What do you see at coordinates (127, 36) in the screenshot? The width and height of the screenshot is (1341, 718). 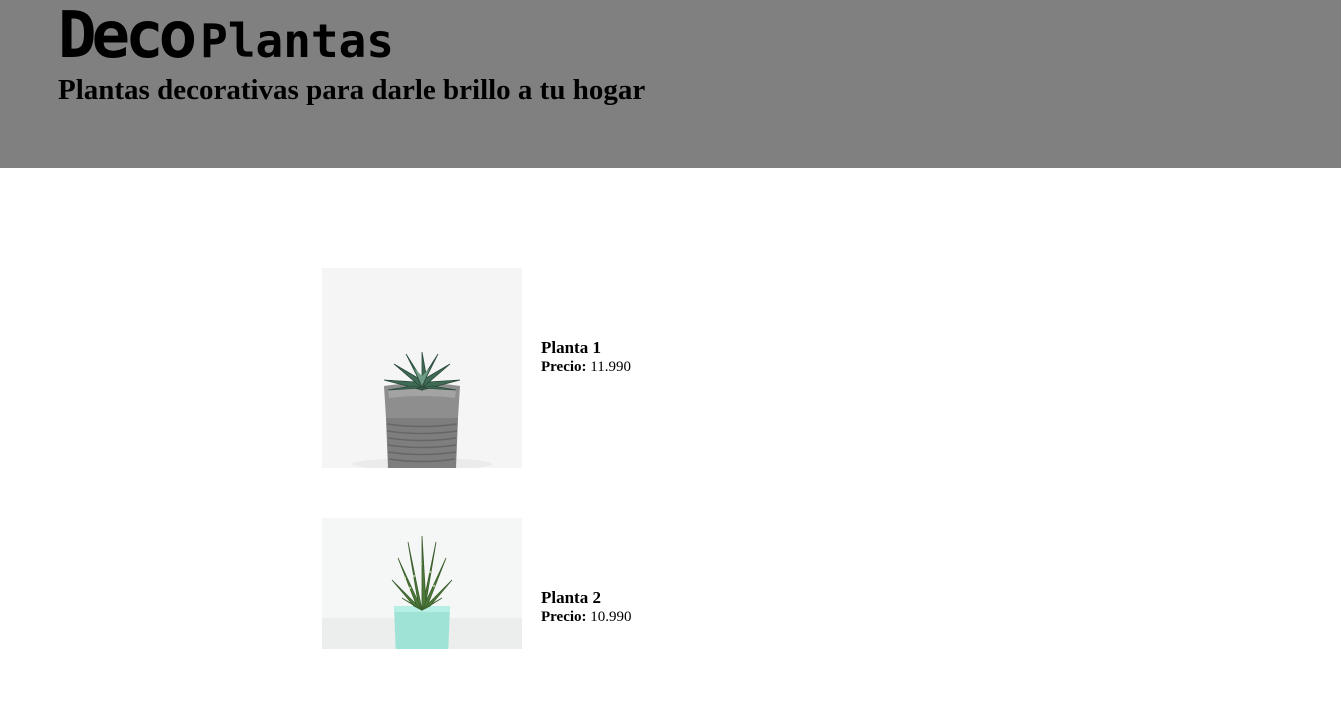 I see `brand-part-deco: Deco` at bounding box center [127, 36].